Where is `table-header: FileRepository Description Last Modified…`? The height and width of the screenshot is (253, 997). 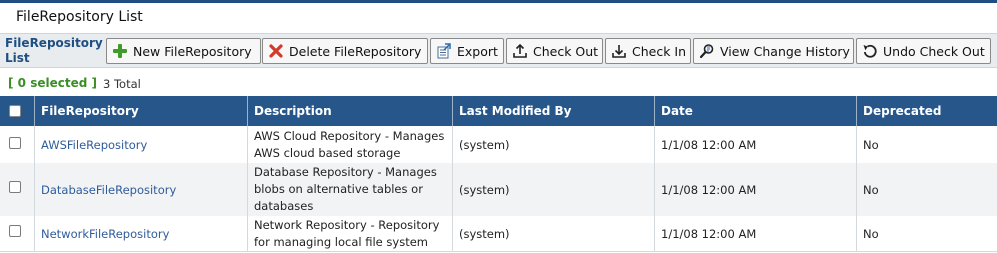 table-header: FileRepository Description Last Modified… is located at coordinates (498, 111).